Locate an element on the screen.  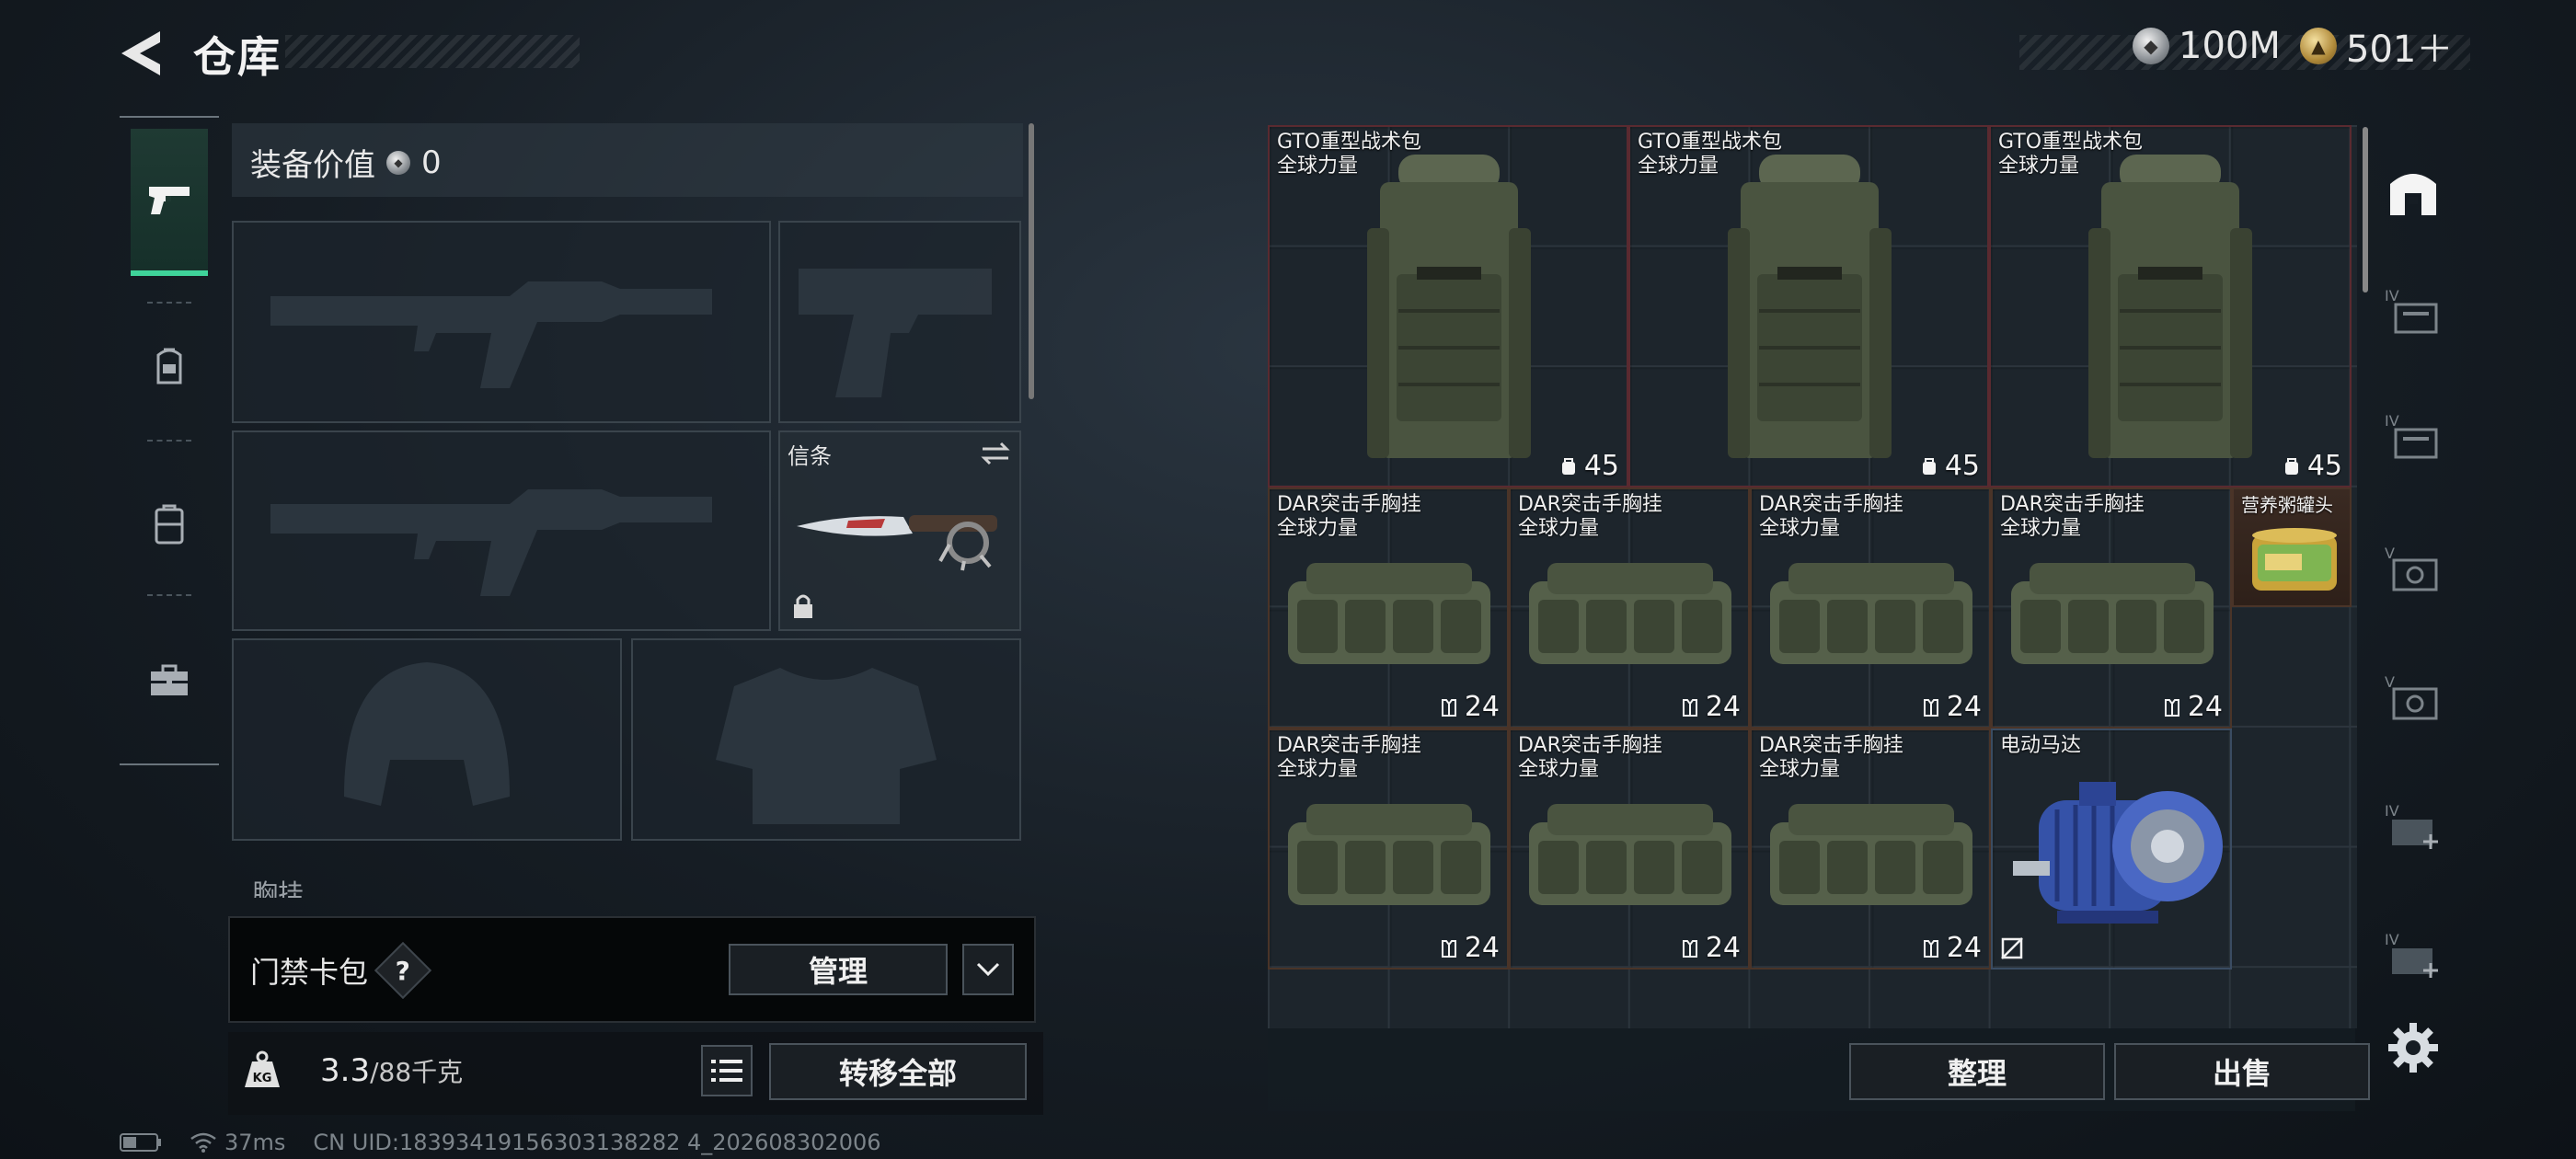
tab-container-5: IV is located at coordinates (2413, 827).